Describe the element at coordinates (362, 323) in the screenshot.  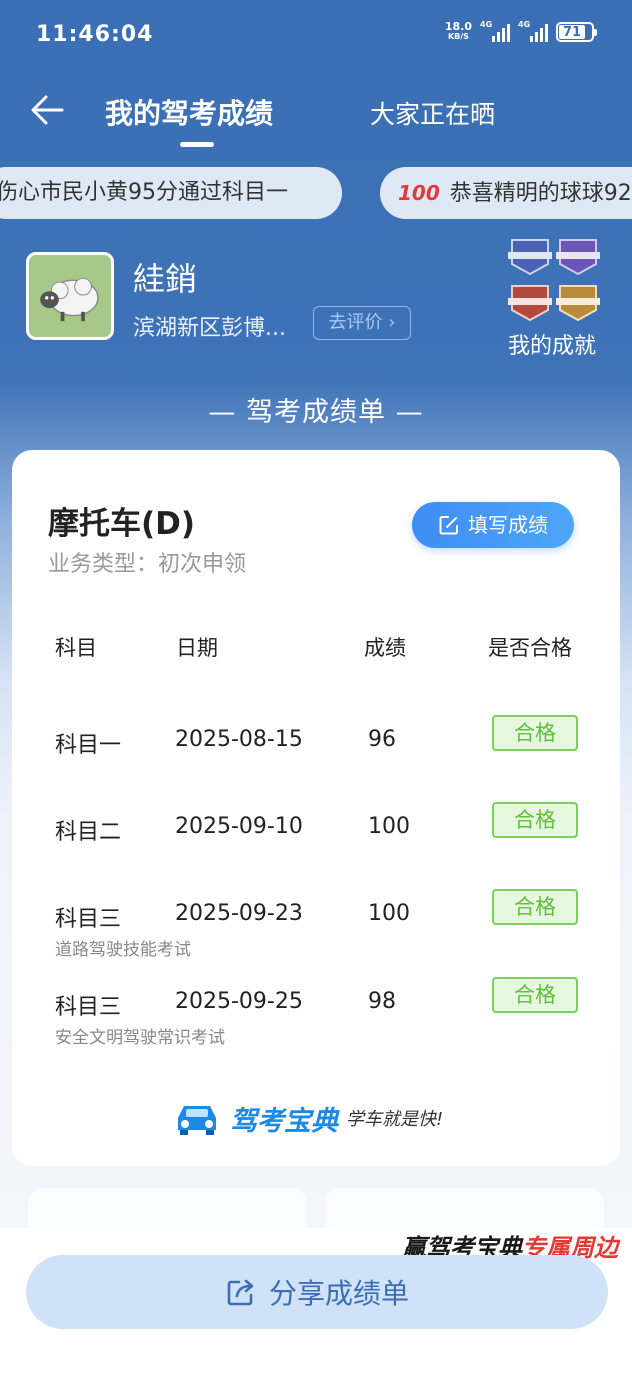
I see `rate-button: 去评价 ›` at that location.